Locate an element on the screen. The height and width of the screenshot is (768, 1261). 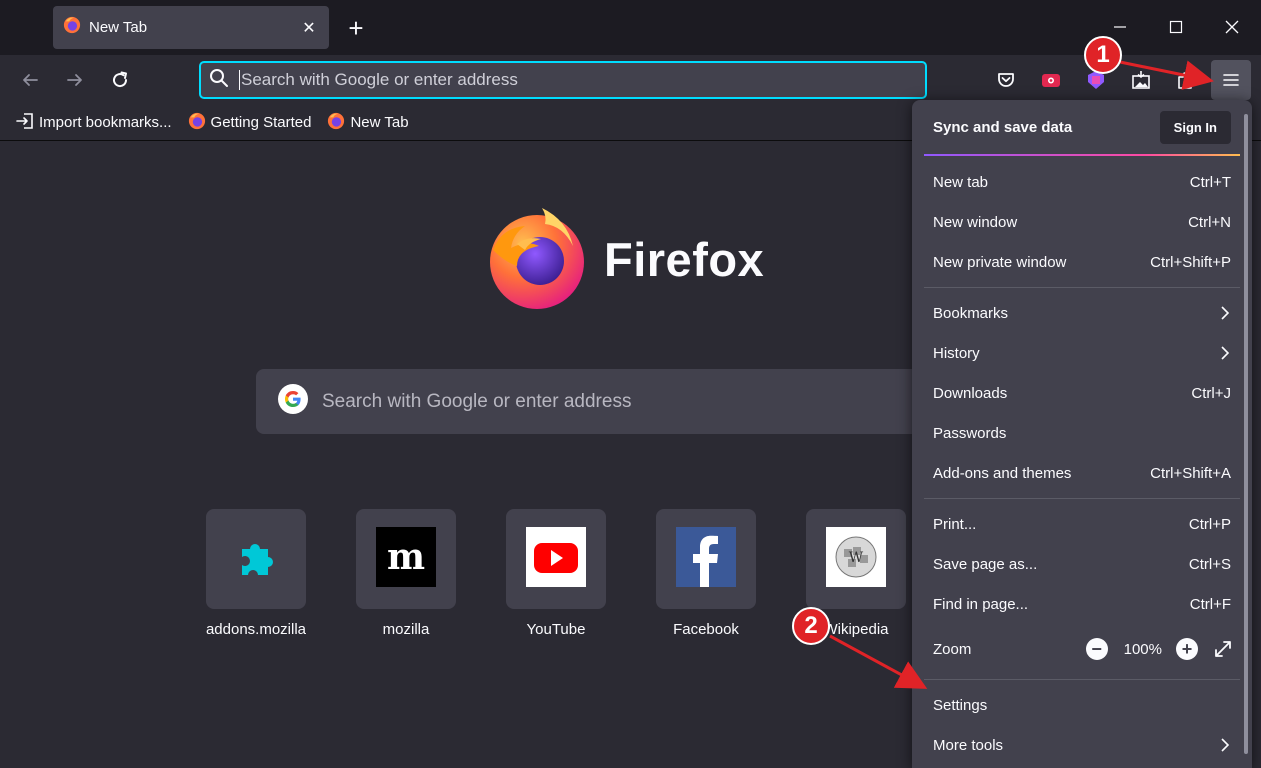
content-search-placeholder: Search with Google or enter address is located at coordinates (477, 401).